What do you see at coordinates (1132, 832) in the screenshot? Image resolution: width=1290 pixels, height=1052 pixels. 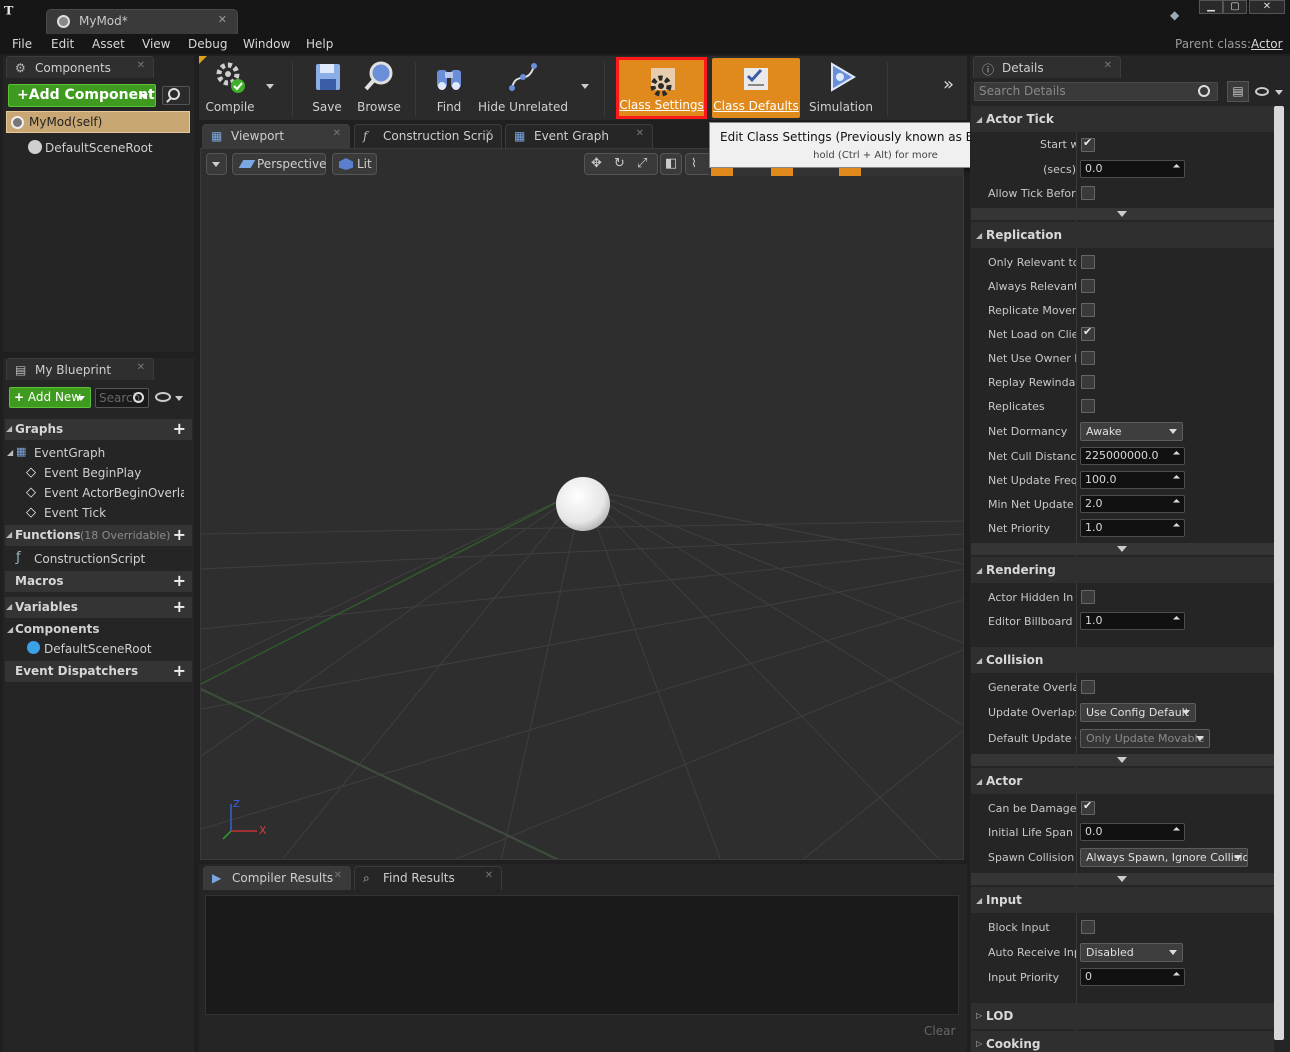 I see `initial-life-span-field: 0.0` at bounding box center [1132, 832].